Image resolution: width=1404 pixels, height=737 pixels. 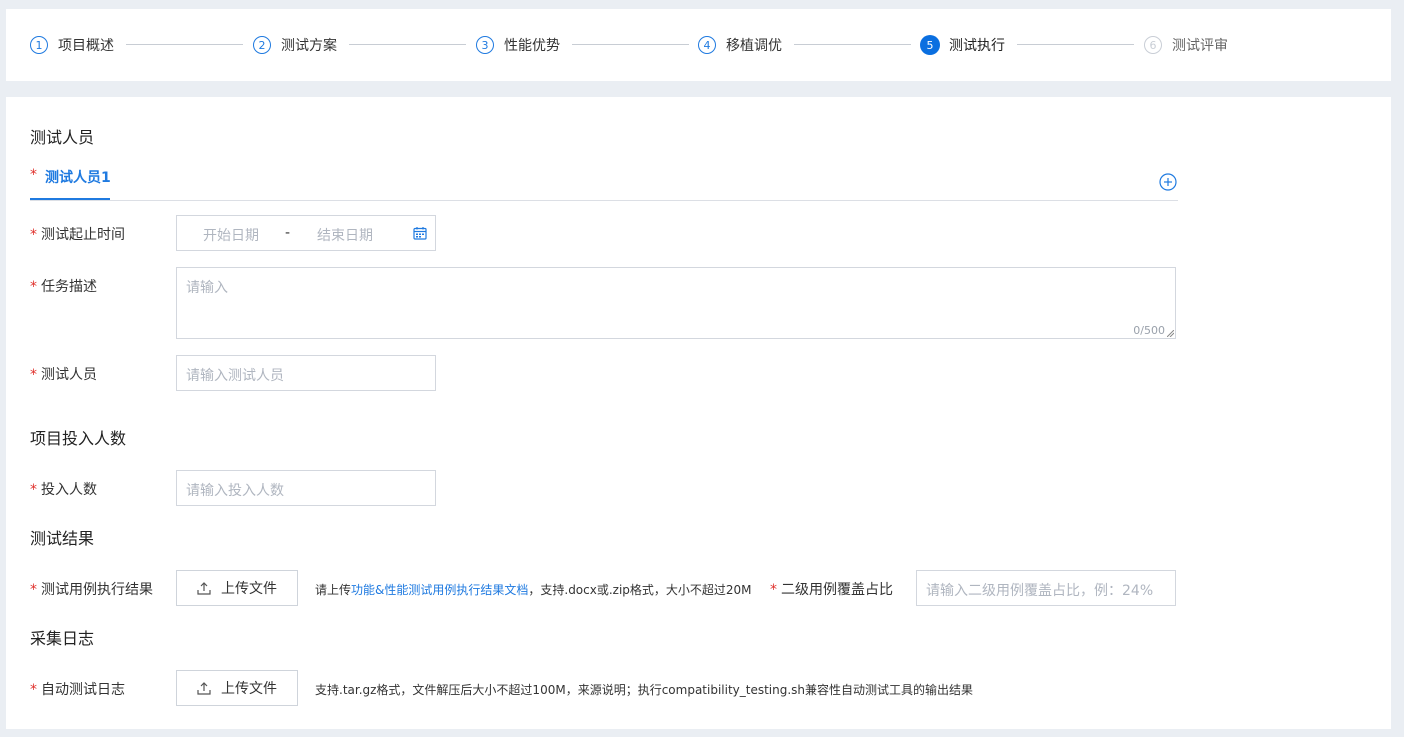 I want to click on task-label: * 任务描述, so click(x=63, y=286).